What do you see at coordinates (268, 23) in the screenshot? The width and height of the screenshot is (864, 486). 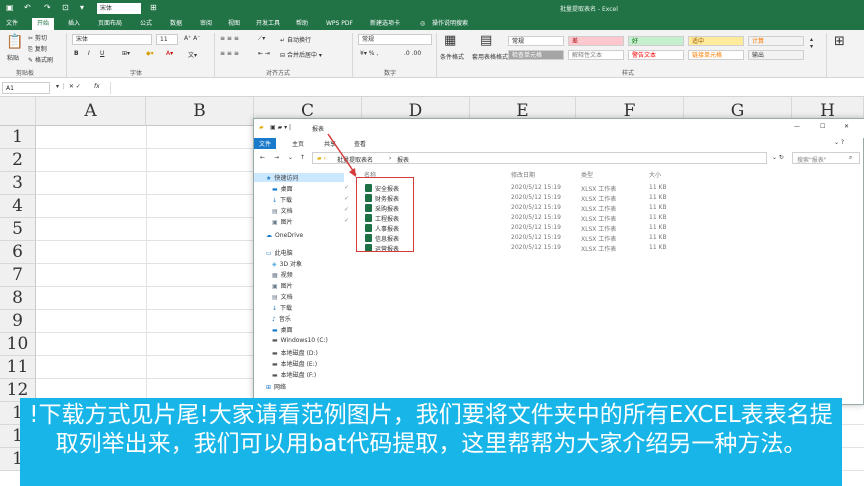 I see `tab-developer: 开发工具` at bounding box center [268, 23].